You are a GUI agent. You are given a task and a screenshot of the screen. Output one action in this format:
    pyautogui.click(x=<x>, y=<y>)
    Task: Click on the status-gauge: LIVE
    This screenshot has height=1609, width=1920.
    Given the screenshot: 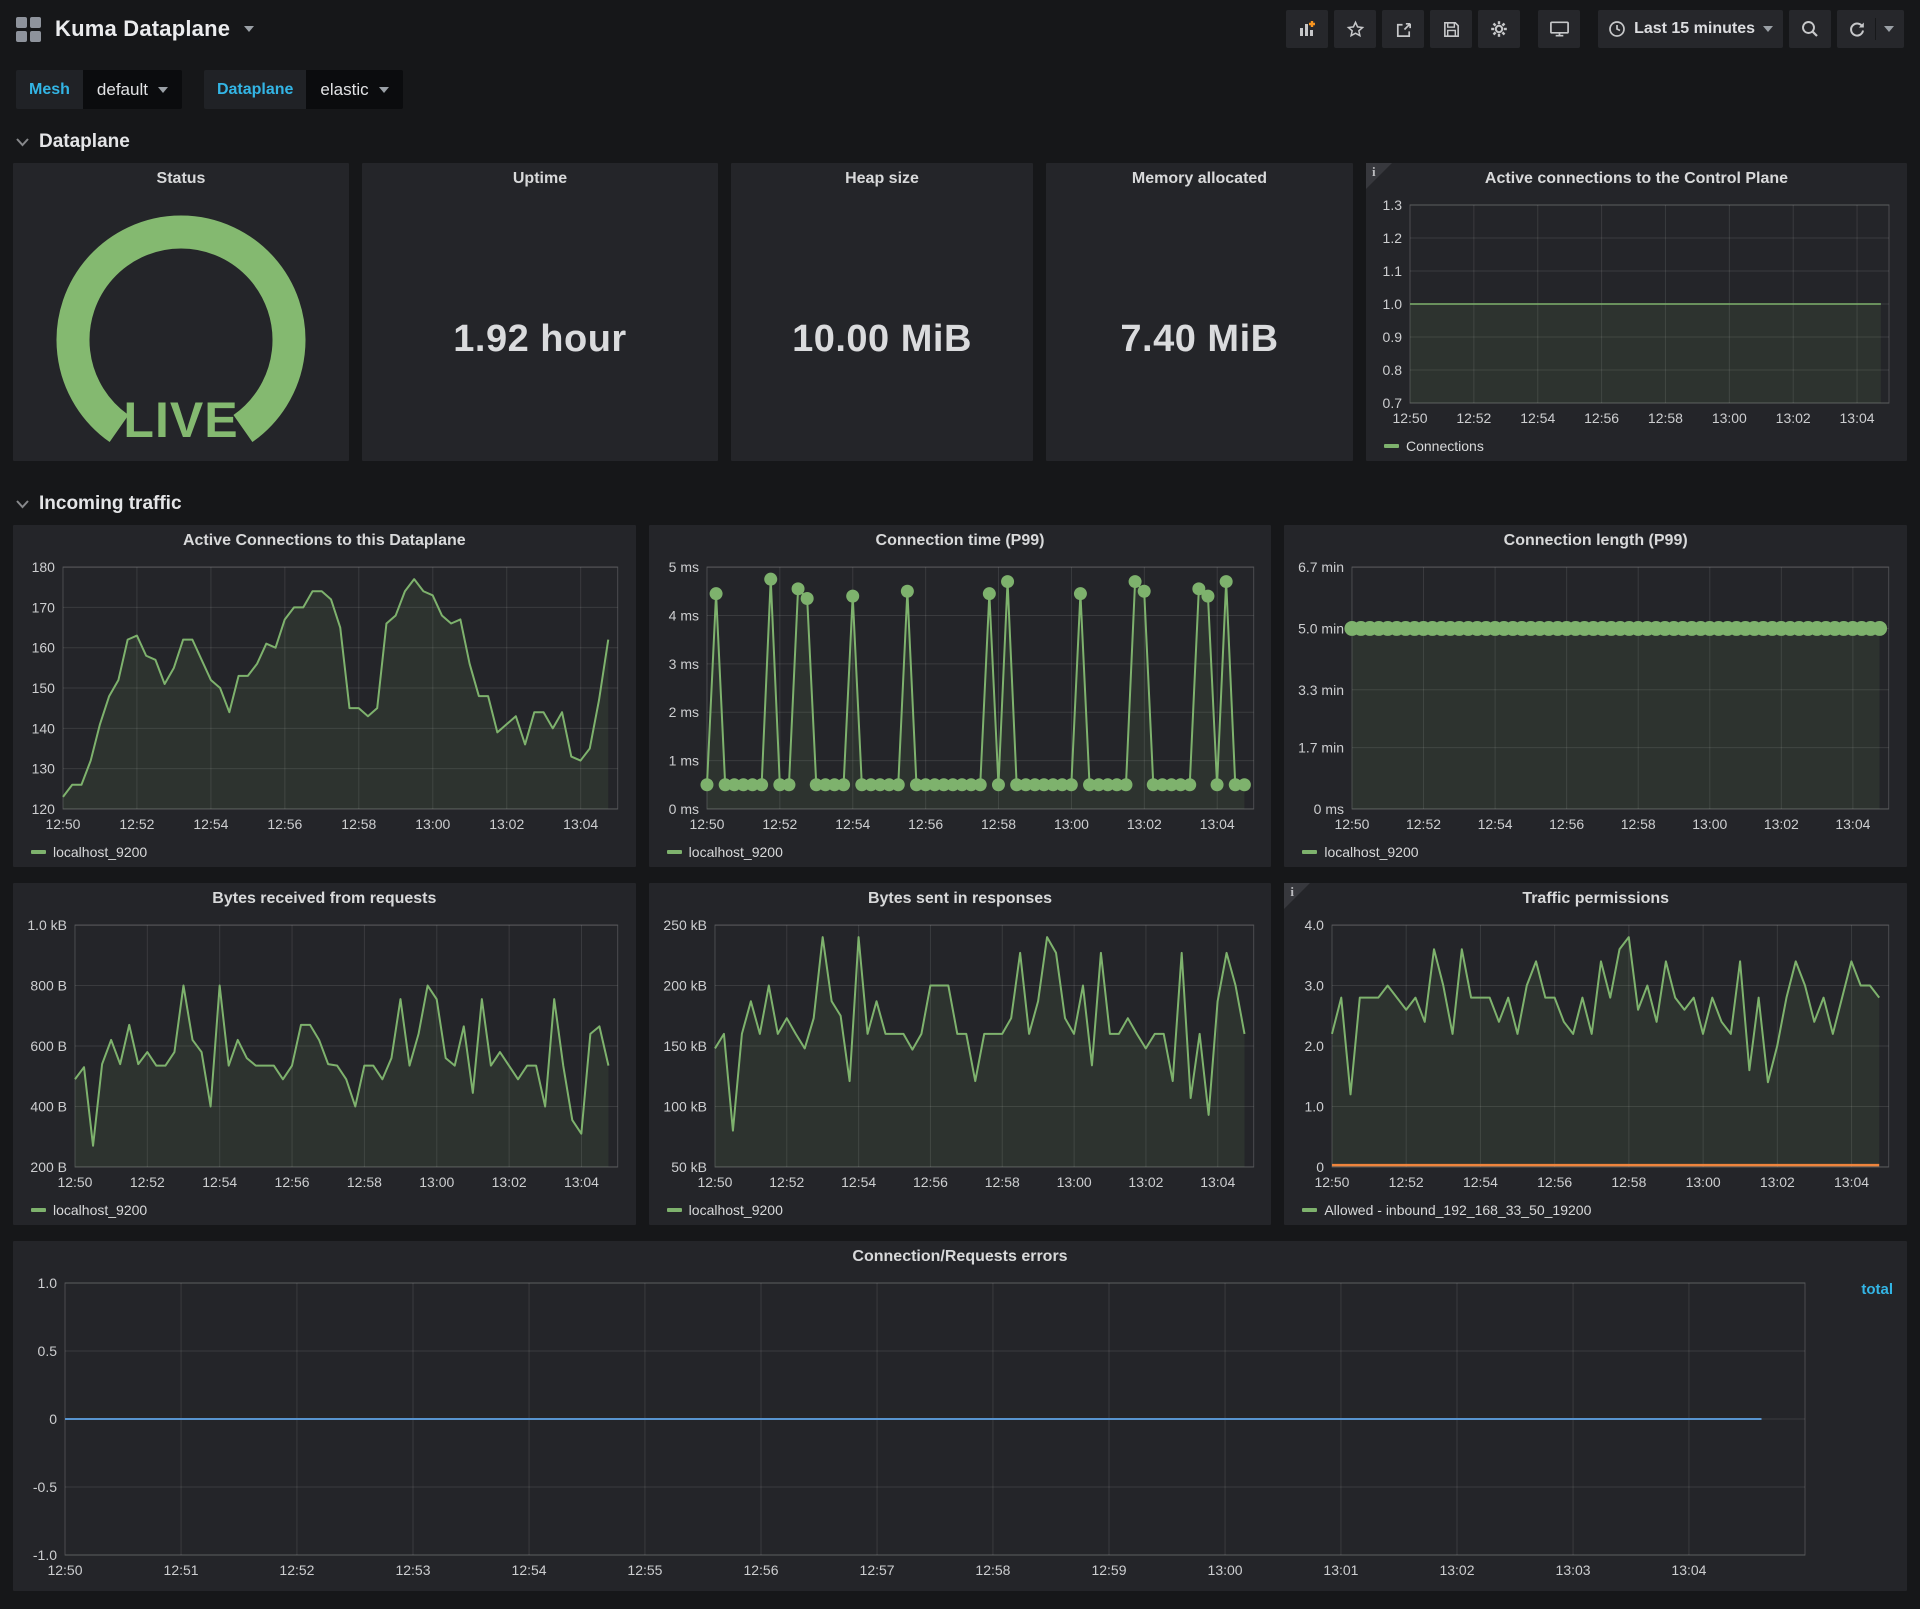 What is the action you would take?
    pyautogui.click(x=181, y=328)
    